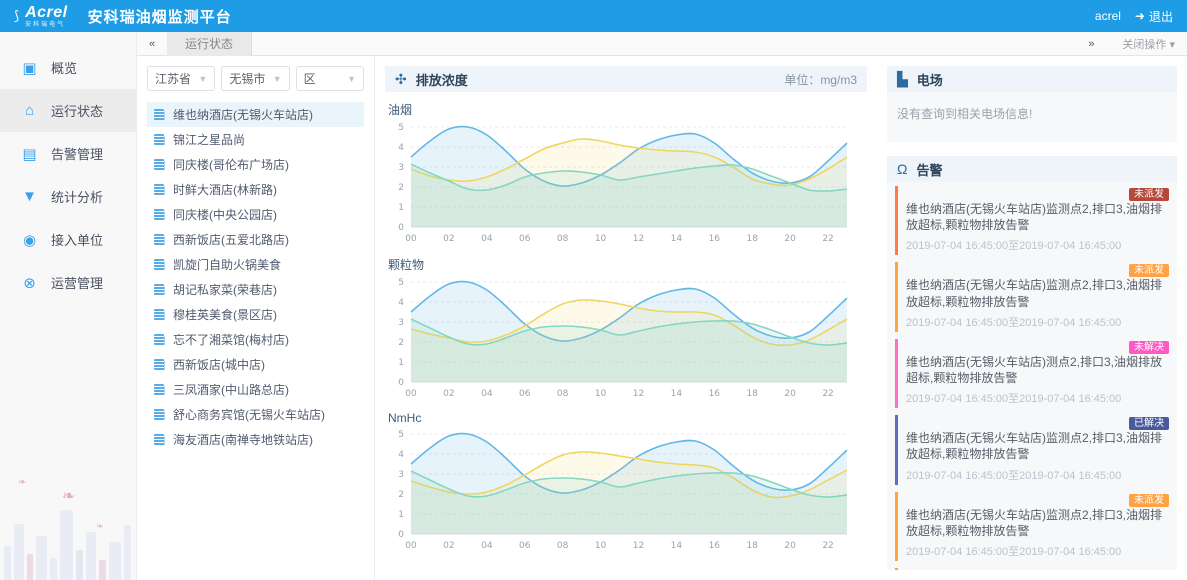 The height and width of the screenshot is (580, 1187). I want to click on sidebar-item-label: 统计分析, so click(77, 197).